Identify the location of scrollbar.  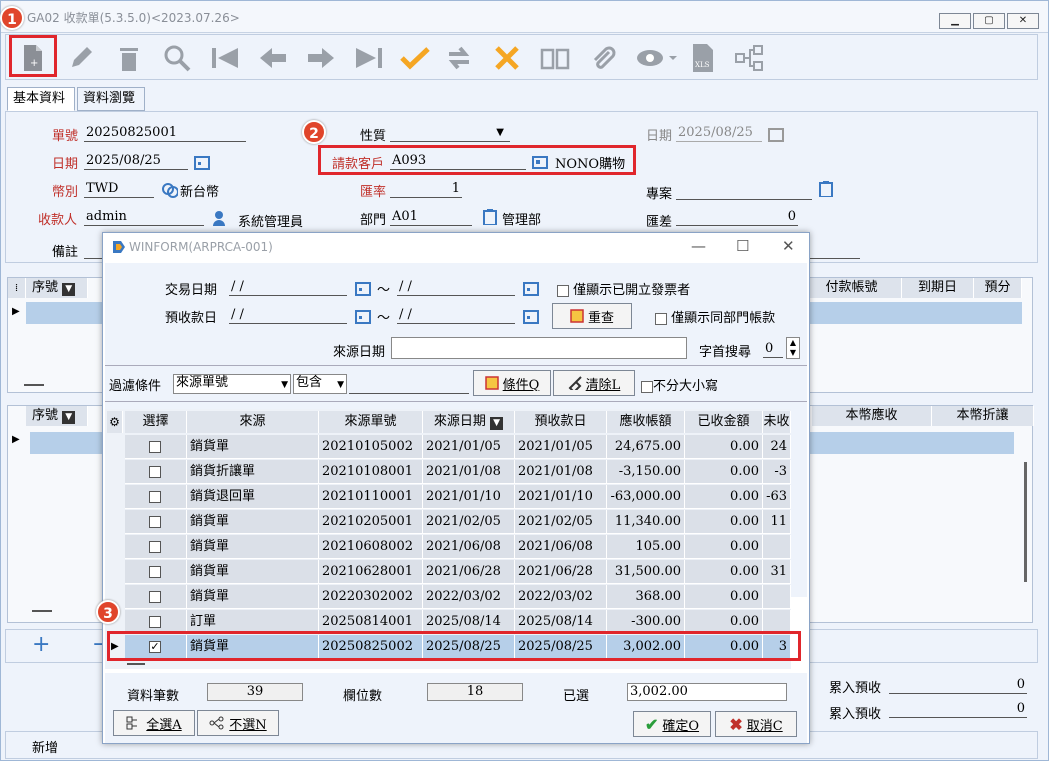
(1025, 522).